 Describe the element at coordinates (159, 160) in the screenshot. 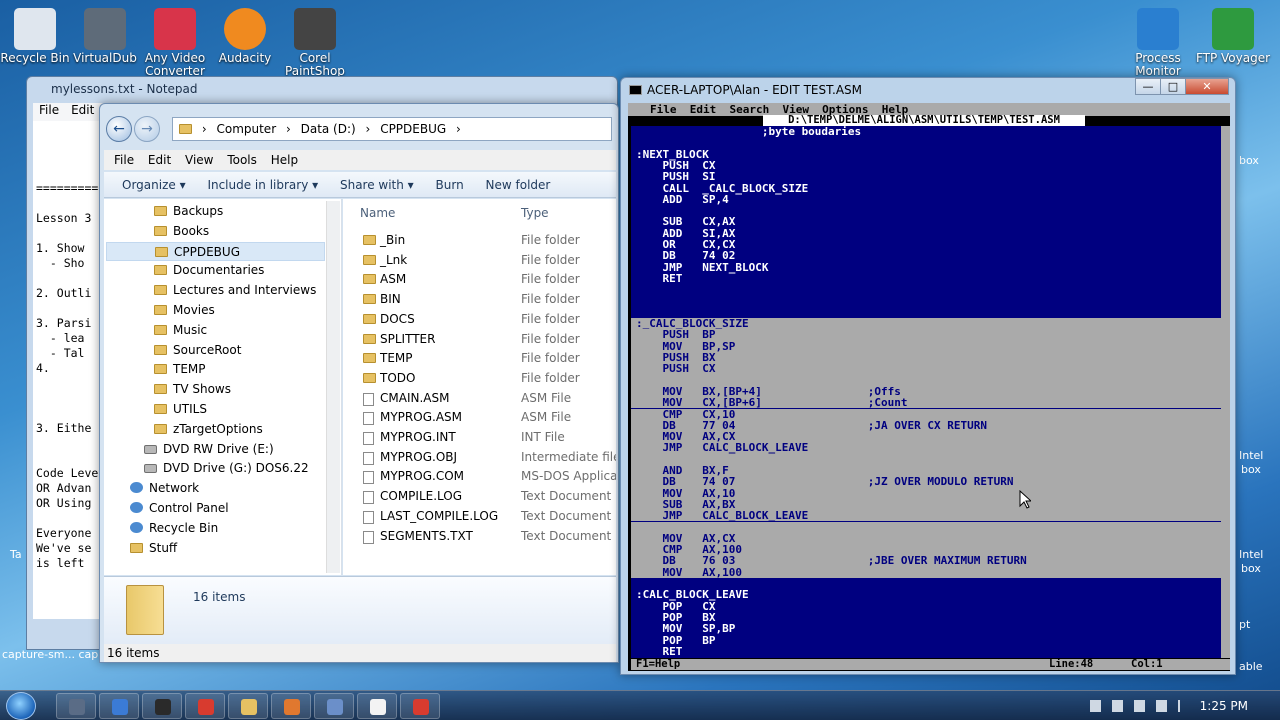

I see `menu-edit: Edit` at that location.